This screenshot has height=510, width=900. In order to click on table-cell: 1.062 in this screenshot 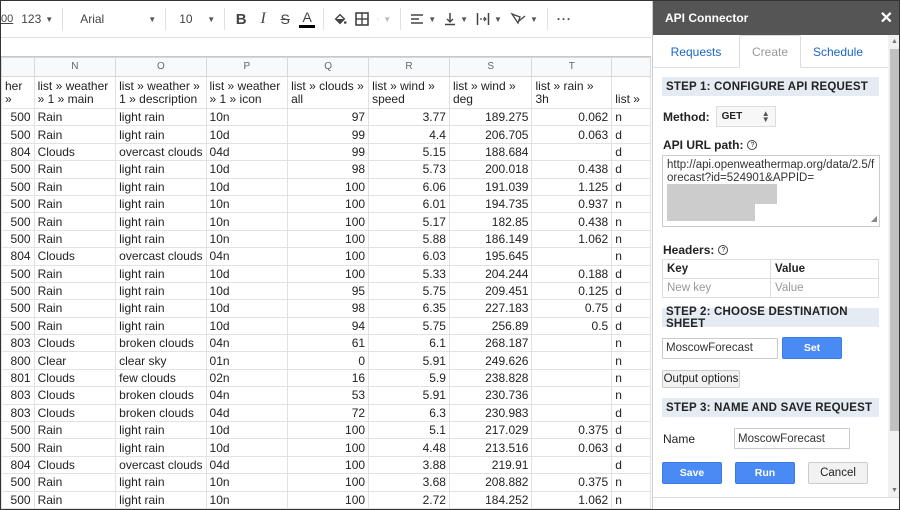, I will do `click(572, 239)`.